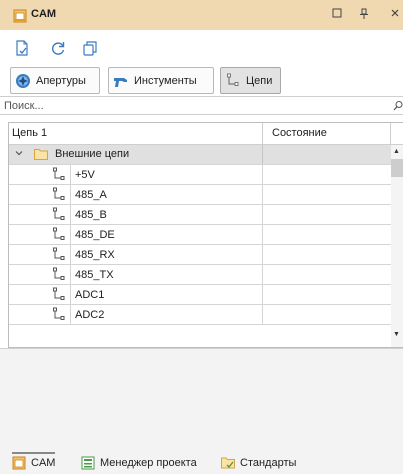  What do you see at coordinates (201, 463) in the screenshot?
I see `bottom-tabs: CAM Менеджер проекта Стандарты` at bounding box center [201, 463].